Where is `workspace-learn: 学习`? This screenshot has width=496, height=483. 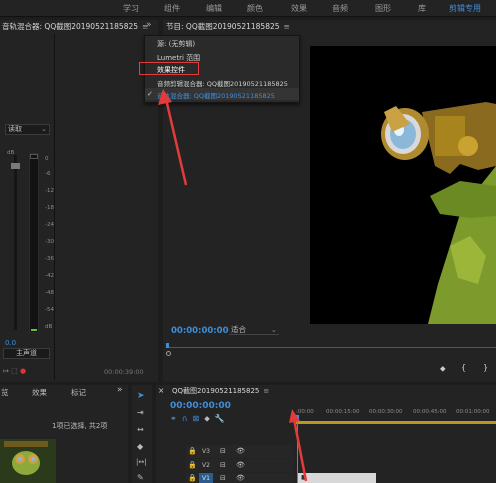 workspace-learn: 学习 is located at coordinates (131, 8).